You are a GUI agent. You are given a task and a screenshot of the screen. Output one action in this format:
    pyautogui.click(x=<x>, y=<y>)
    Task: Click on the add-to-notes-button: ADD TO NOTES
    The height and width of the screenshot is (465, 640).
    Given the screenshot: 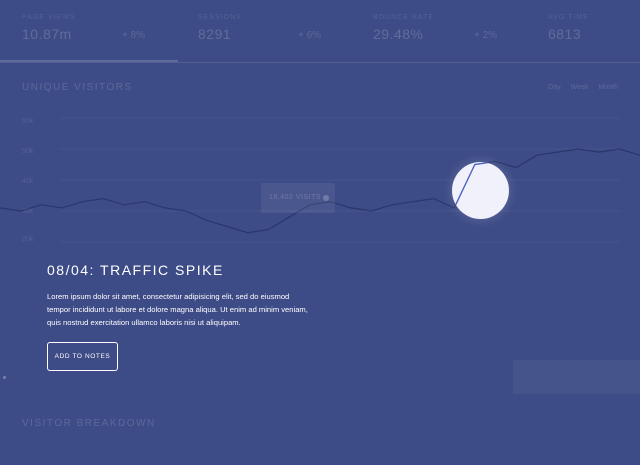 What is the action you would take?
    pyautogui.click(x=82, y=356)
    